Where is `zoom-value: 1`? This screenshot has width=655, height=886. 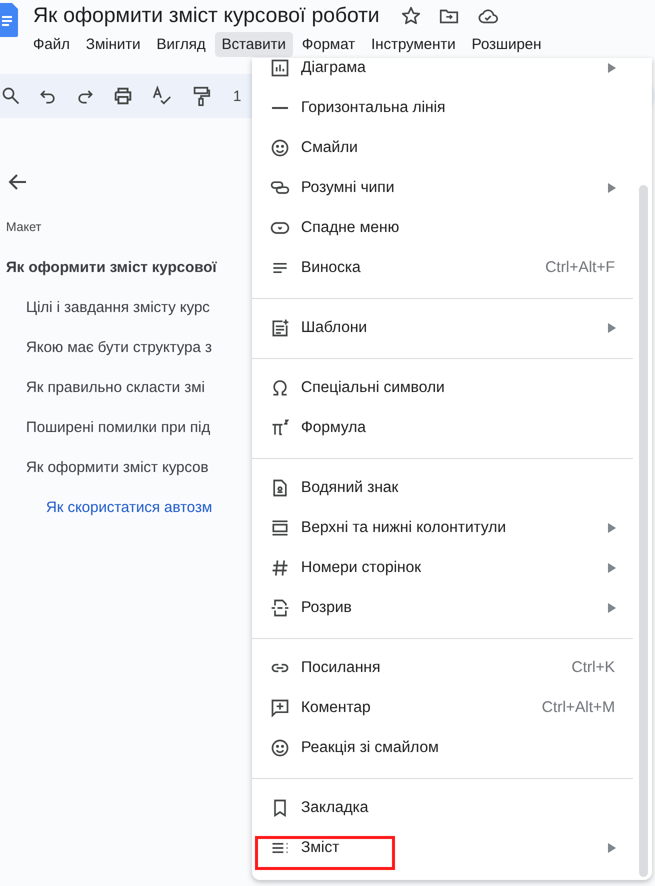
zoom-value: 1 is located at coordinates (237, 96).